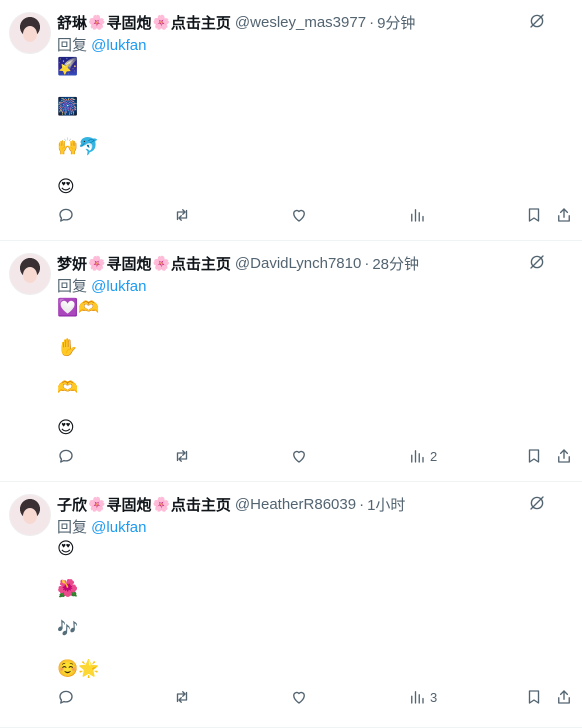 The height and width of the screenshot is (728, 582). I want to click on user-handle: @DavidLynch7810, so click(298, 263).